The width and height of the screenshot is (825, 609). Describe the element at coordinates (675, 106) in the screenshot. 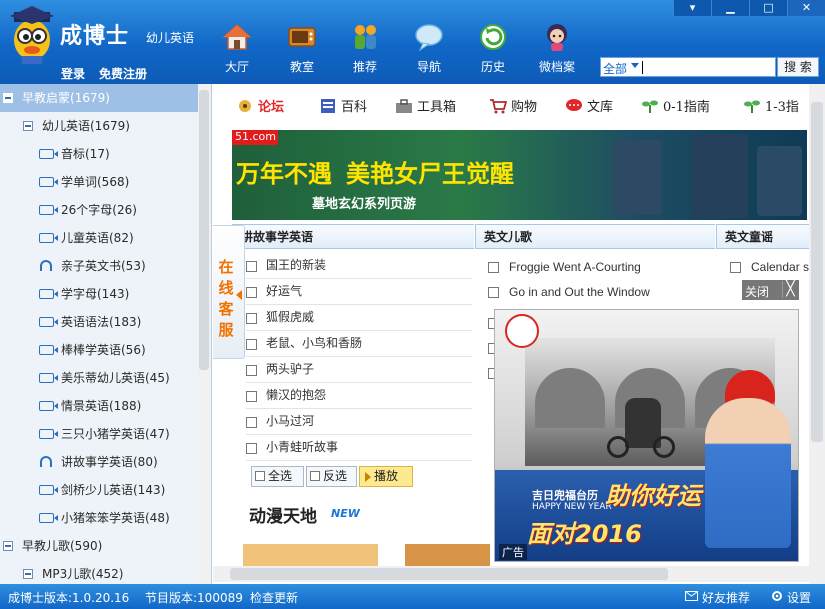

I see `topnav-guide-0-1: 0-1指南` at that location.